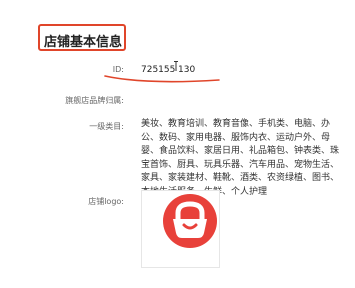  Describe the element at coordinates (162, 79) in the screenshot. I see `red-underline-annotation` at that location.